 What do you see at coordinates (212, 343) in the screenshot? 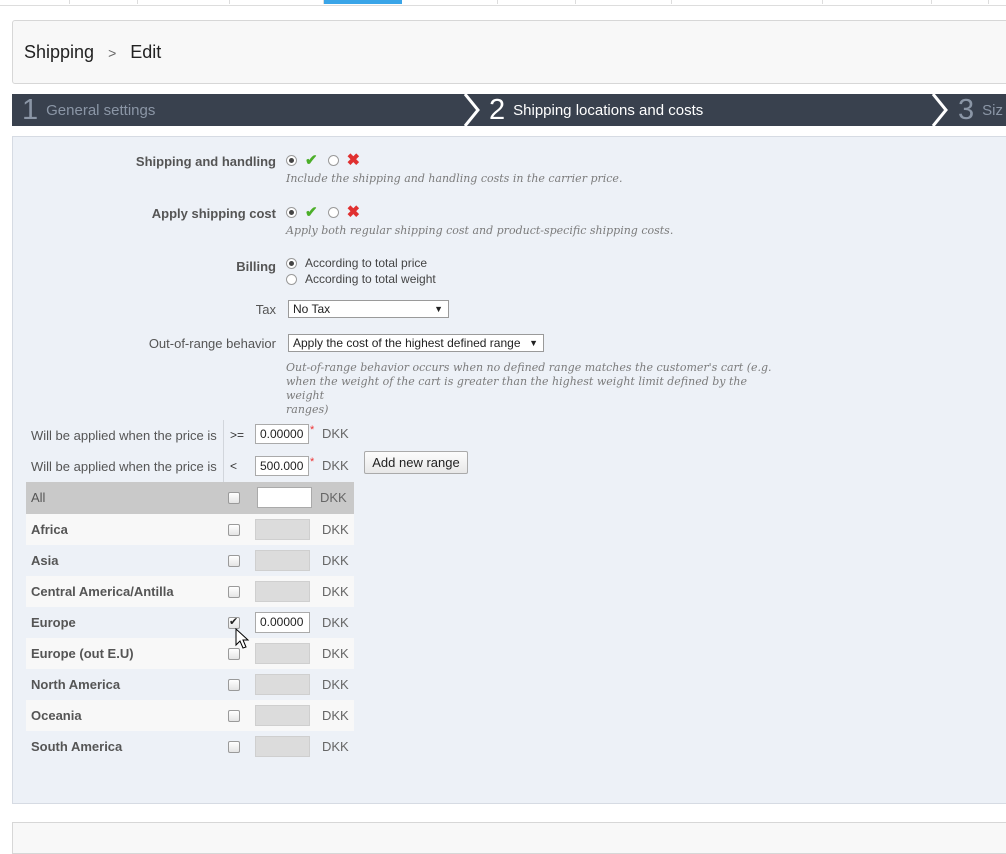
I see `oor-label: Out-of-range behavior` at bounding box center [212, 343].